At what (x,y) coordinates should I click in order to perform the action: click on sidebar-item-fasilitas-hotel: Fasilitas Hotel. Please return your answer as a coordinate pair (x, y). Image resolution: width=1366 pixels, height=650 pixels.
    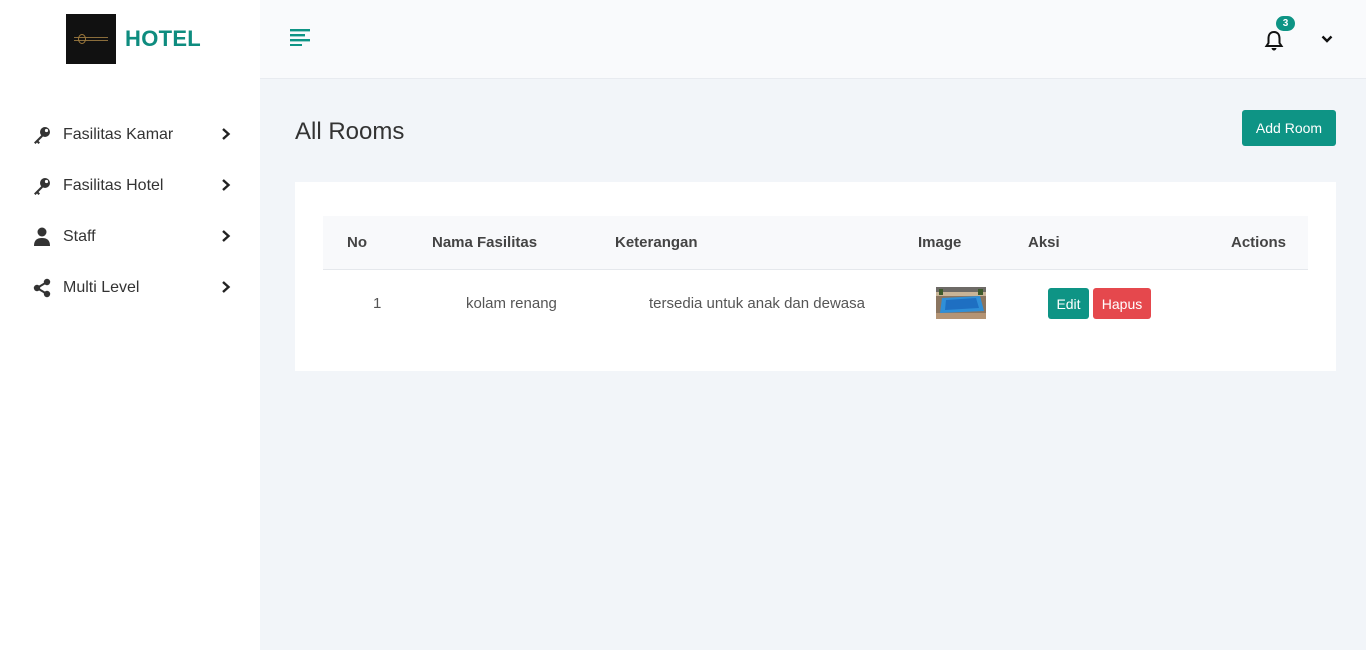
    Looking at the image, I should click on (130, 185).